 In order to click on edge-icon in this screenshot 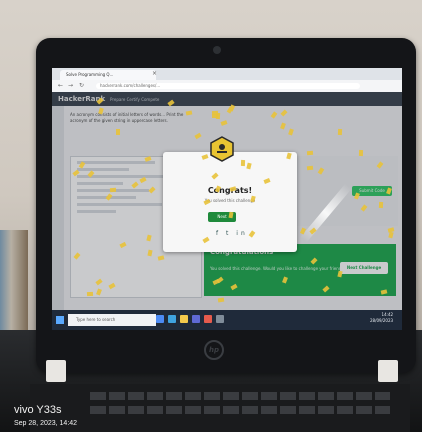, I will do `click(172, 319)`.